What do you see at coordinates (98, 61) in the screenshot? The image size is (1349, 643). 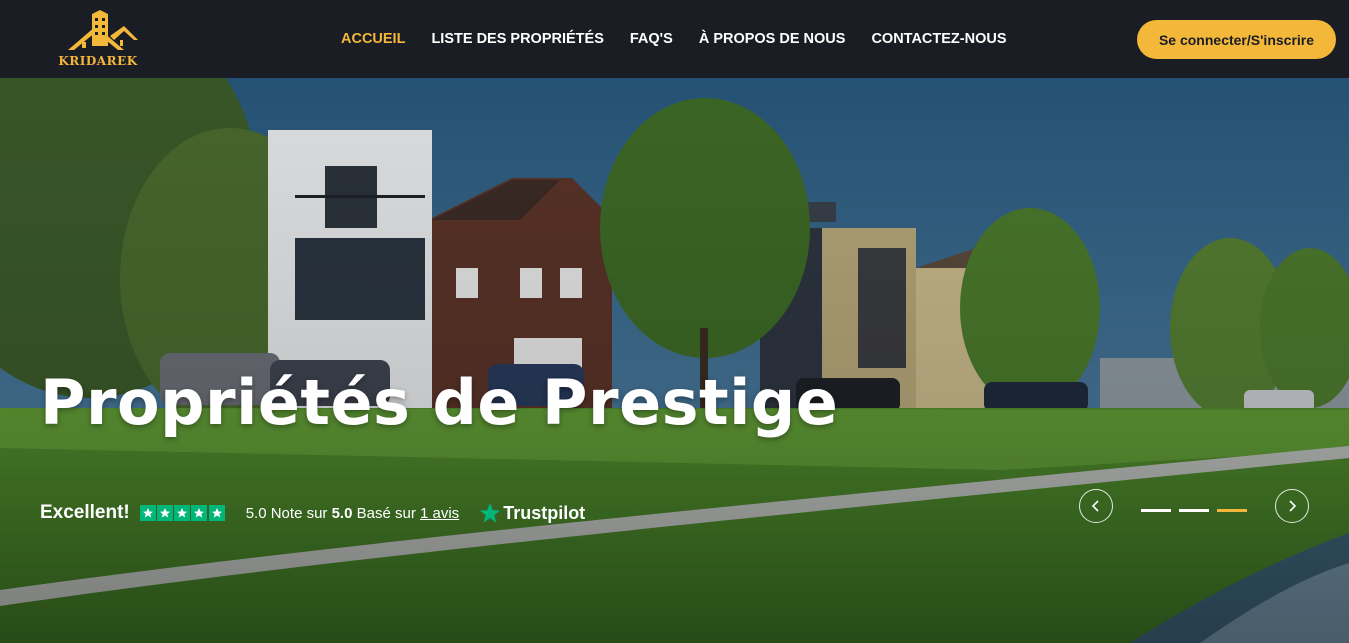 I see `brand-name: KRIDAREK` at bounding box center [98, 61].